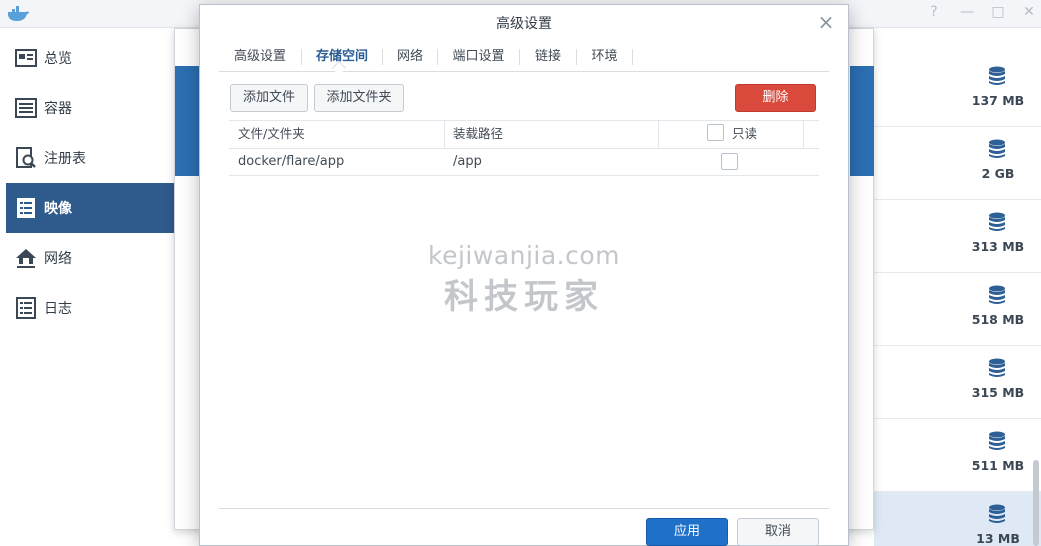 The height and width of the screenshot is (546, 1041). I want to click on add-folder-button: 添加文件夹, so click(359, 98).